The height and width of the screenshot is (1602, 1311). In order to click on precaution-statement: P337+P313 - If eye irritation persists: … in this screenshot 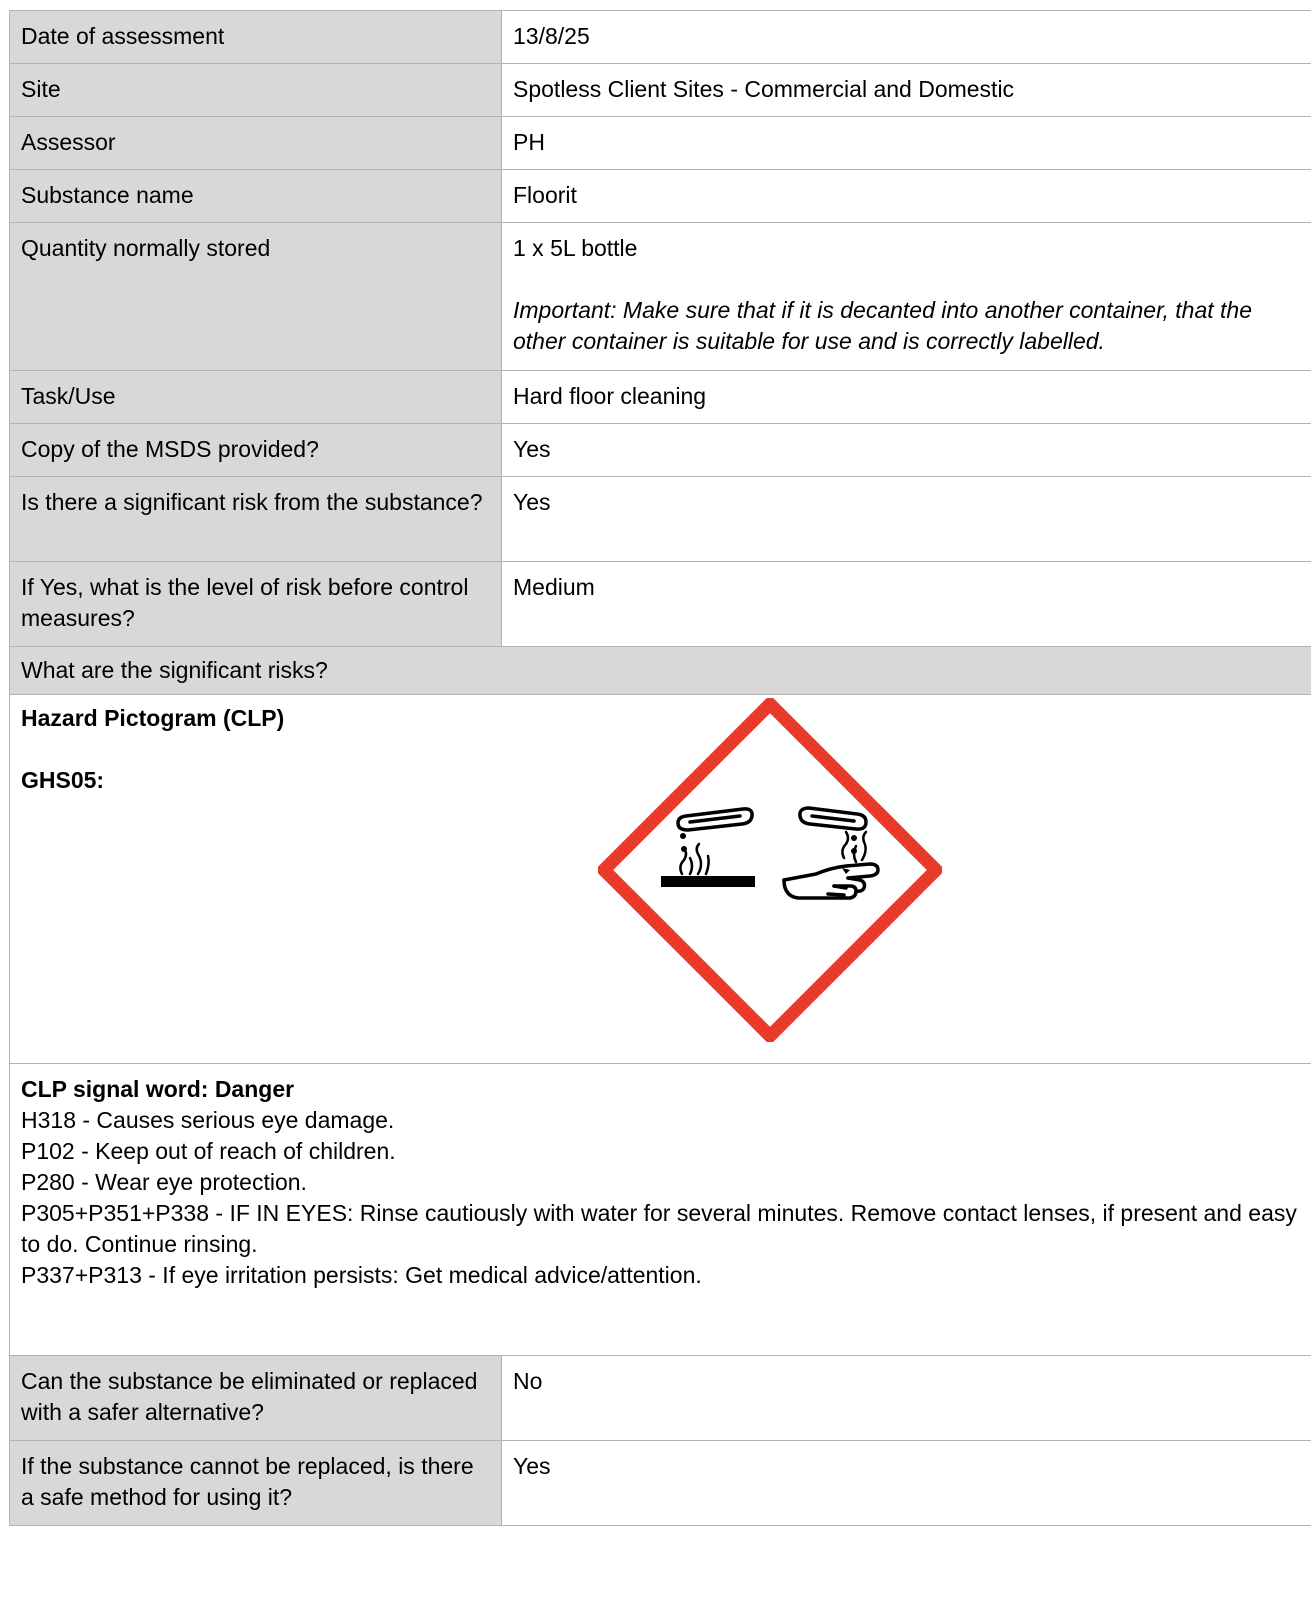, I will do `click(361, 1275)`.